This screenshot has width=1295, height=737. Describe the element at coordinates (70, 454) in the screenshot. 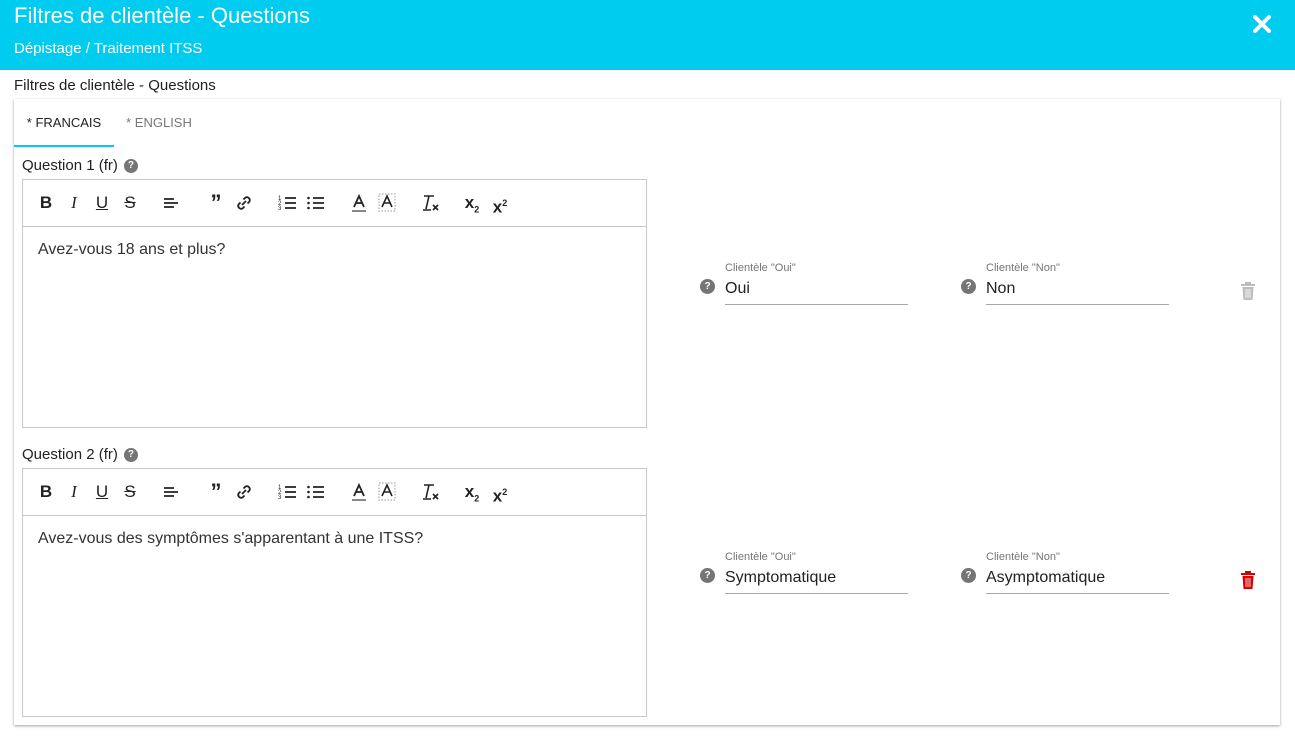

I see `question-2-label-text: Question 2 (fr)` at that location.